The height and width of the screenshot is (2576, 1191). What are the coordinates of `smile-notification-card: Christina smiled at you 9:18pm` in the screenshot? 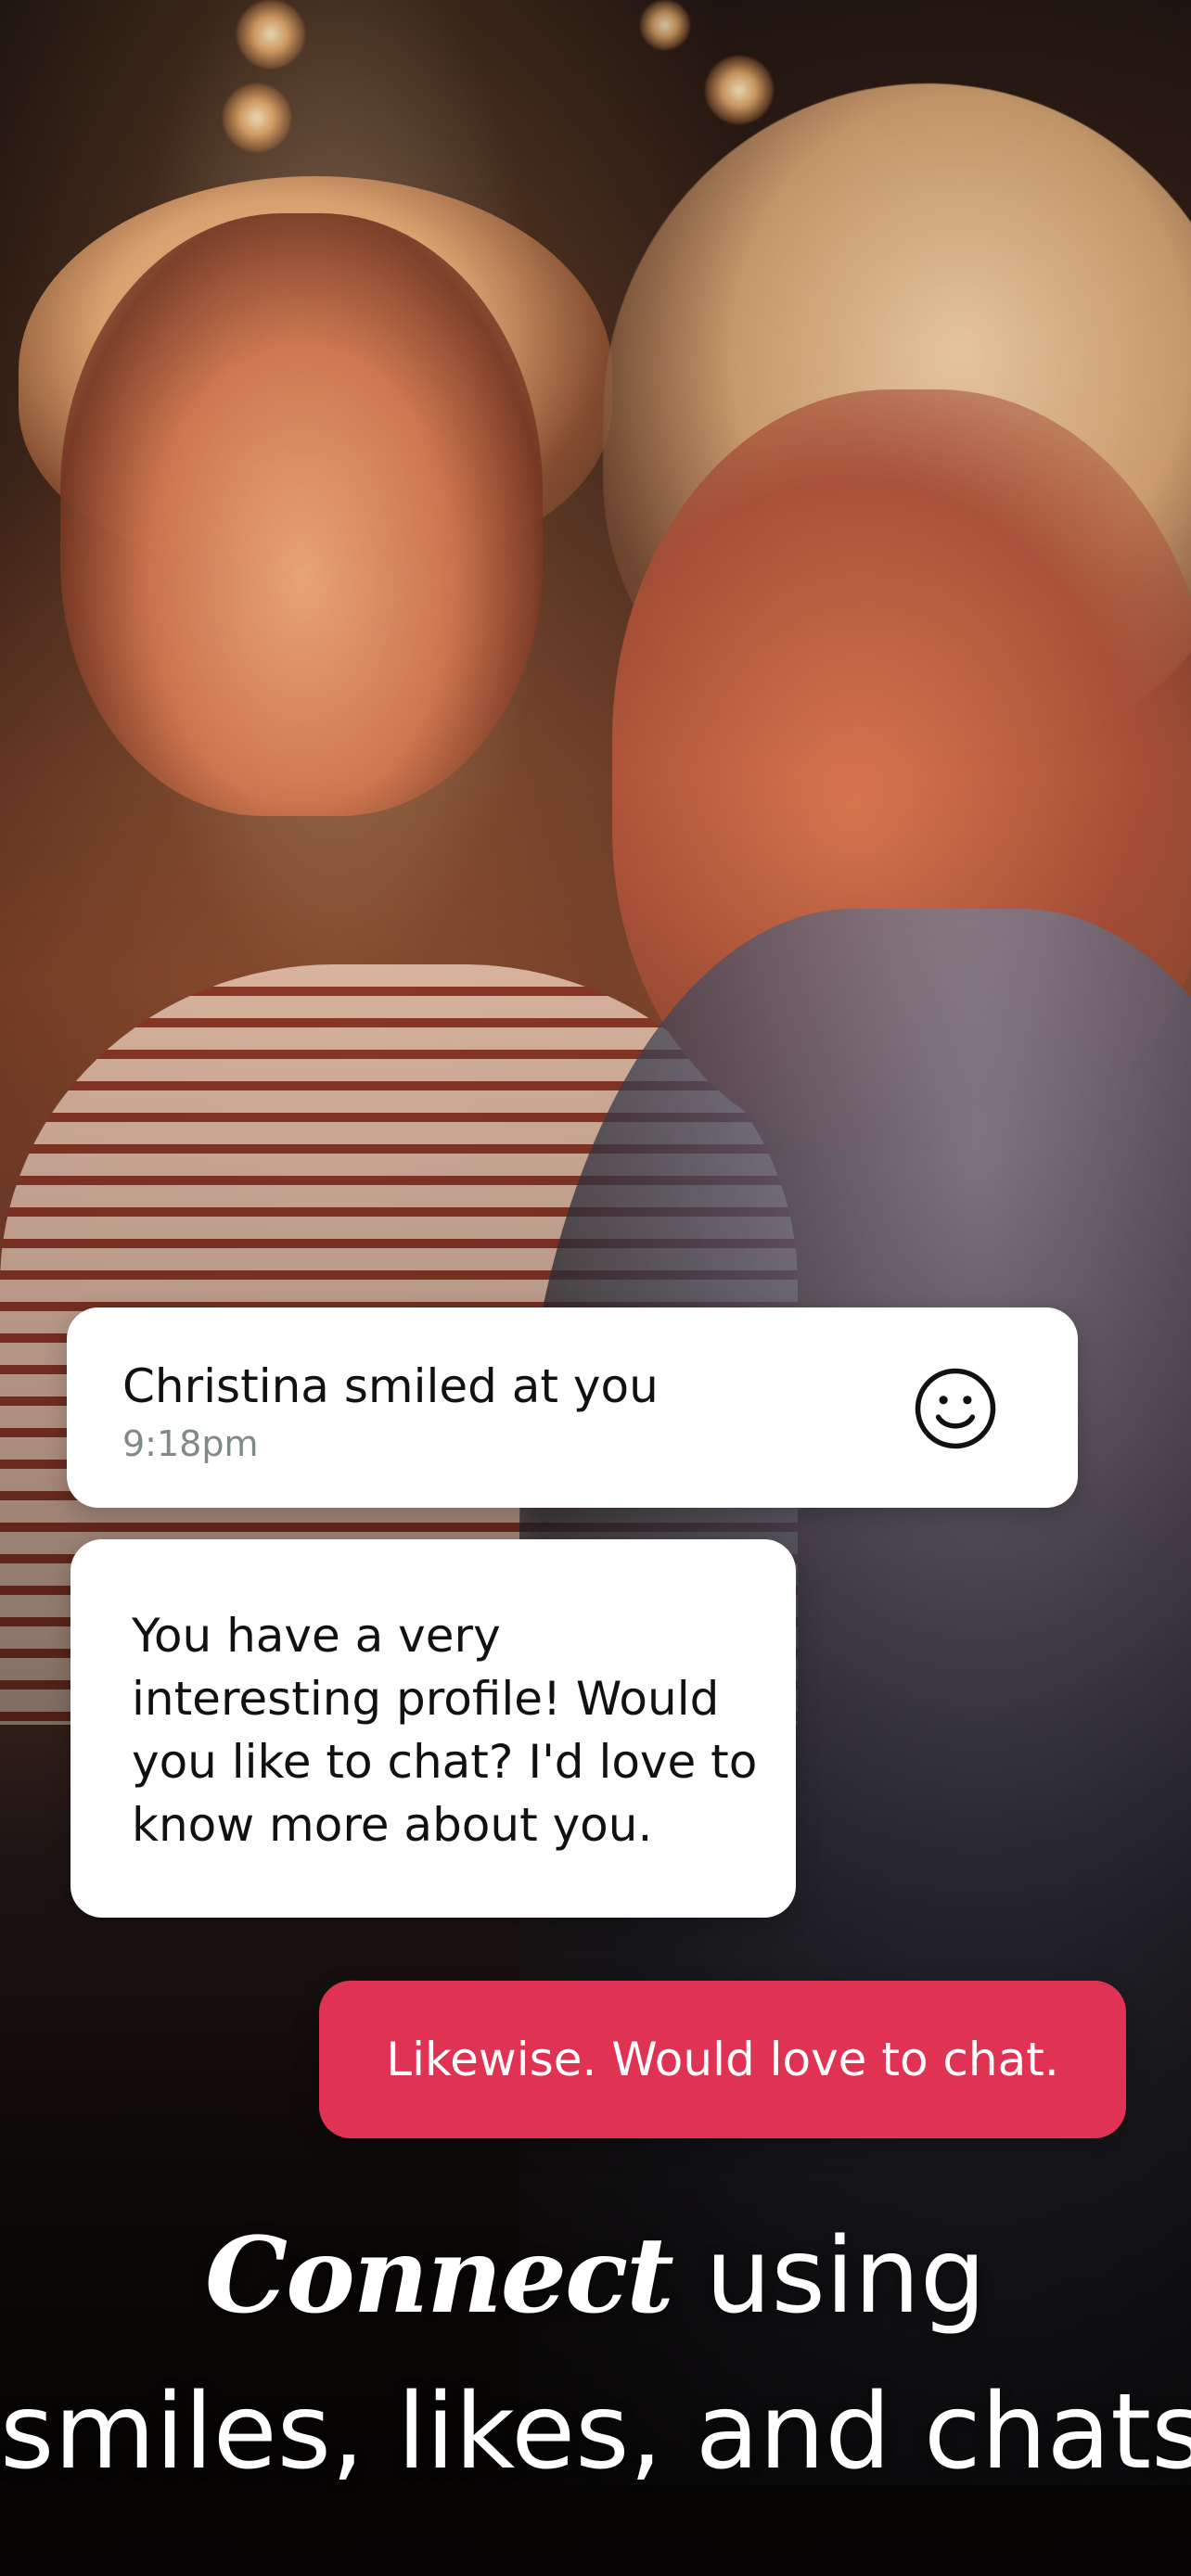 It's located at (572, 1407).